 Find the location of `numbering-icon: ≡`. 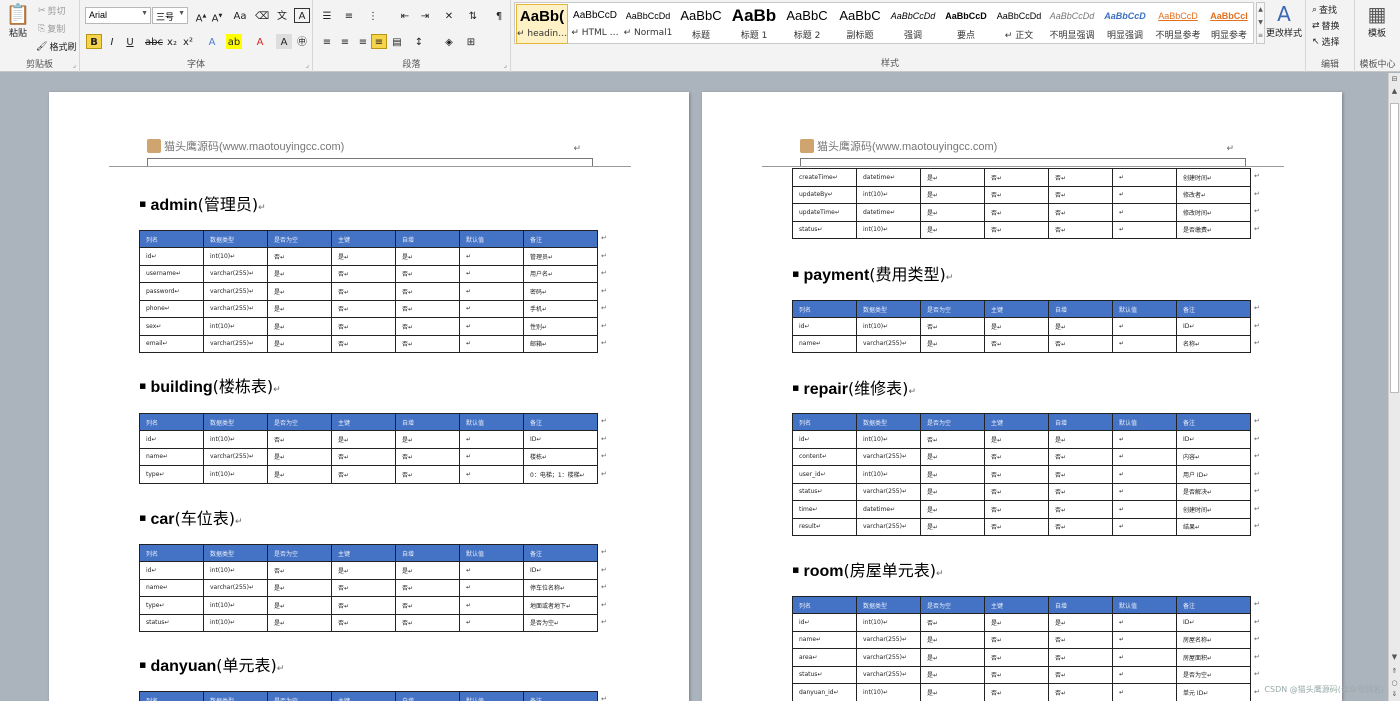

numbering-icon: ≡ is located at coordinates (349, 15).